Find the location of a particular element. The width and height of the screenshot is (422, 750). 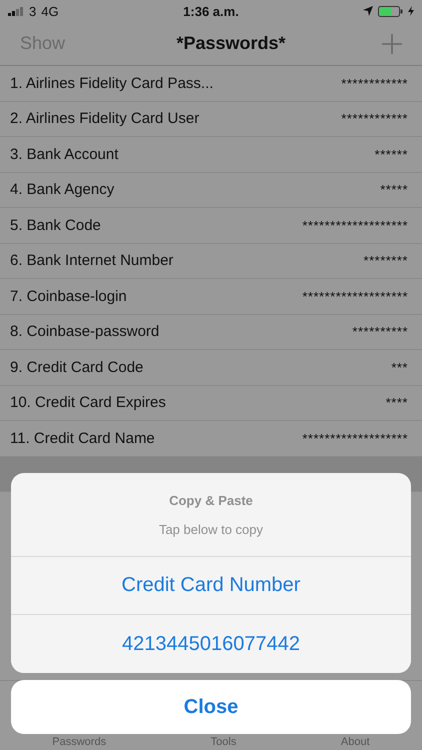

masked-value: ****** is located at coordinates (391, 154).